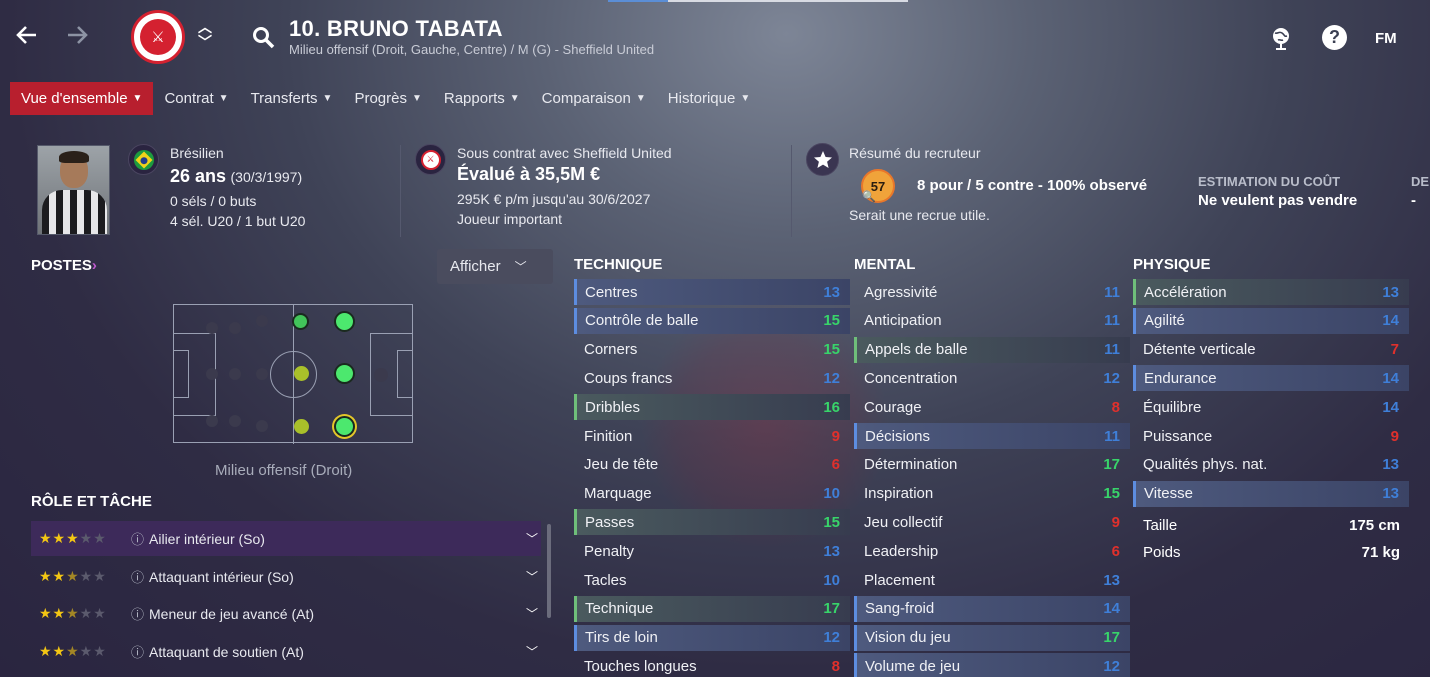 The image size is (1430, 677). What do you see at coordinates (609, 551) in the screenshot?
I see `attribute-label: Penalty` at bounding box center [609, 551].